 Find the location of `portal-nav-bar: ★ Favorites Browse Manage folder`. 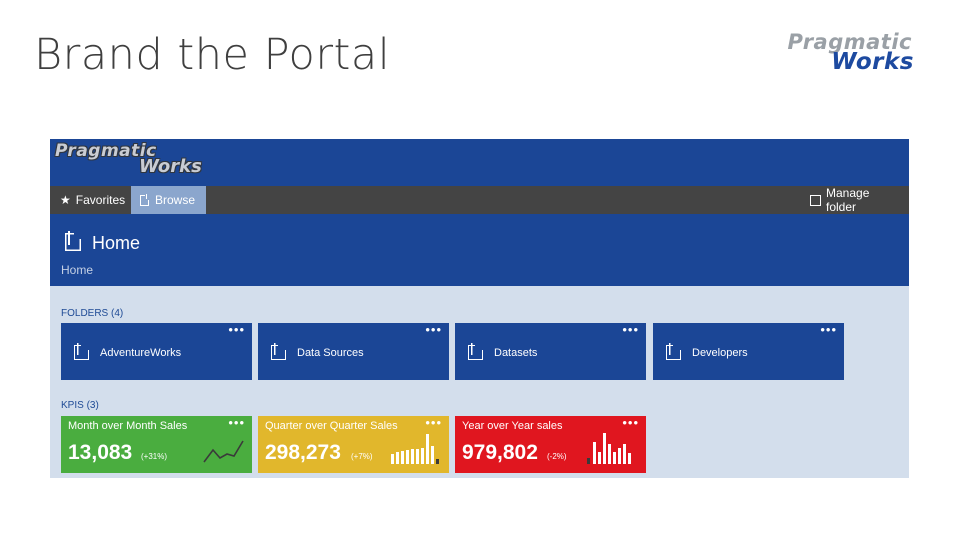

portal-nav-bar: ★ Favorites Browse Manage folder is located at coordinates (479, 200).